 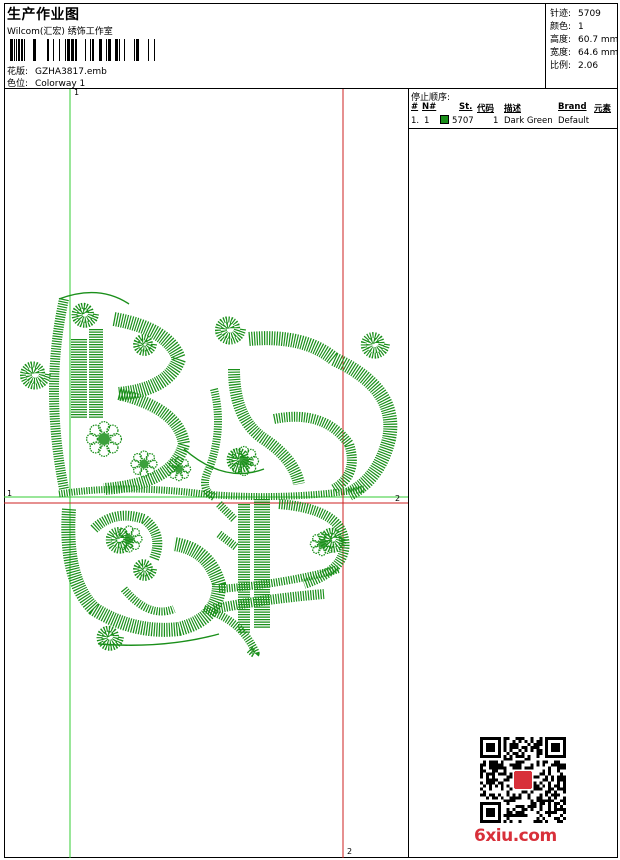 What do you see at coordinates (574, 66) in the screenshot?
I see `stat-scale: 比例: 2.06` at bounding box center [574, 66].